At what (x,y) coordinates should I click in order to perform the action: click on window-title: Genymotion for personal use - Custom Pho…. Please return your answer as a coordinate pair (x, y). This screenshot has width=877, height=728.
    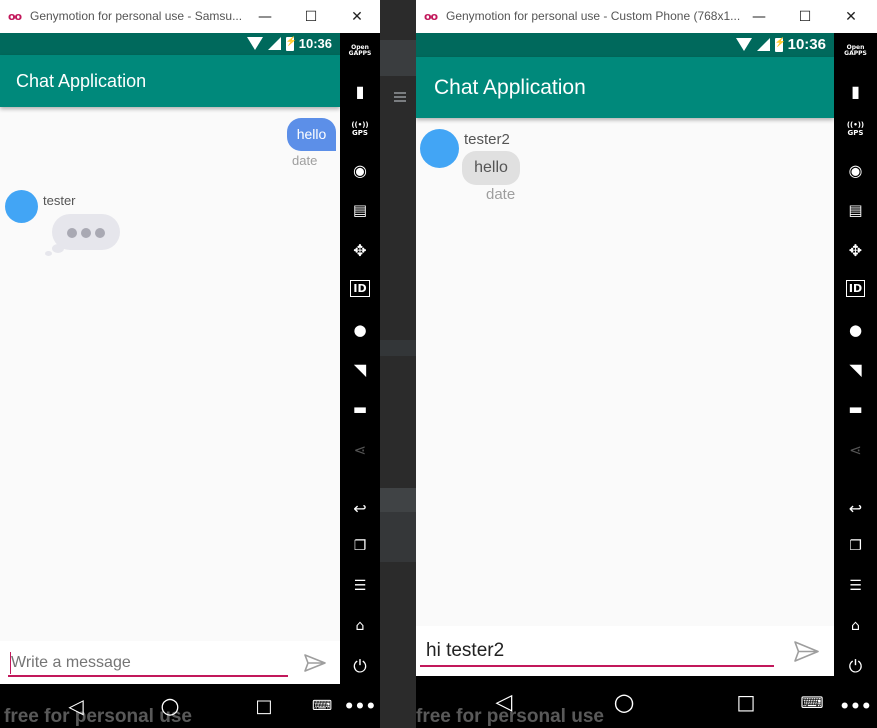
    Looking at the image, I should click on (593, 16).